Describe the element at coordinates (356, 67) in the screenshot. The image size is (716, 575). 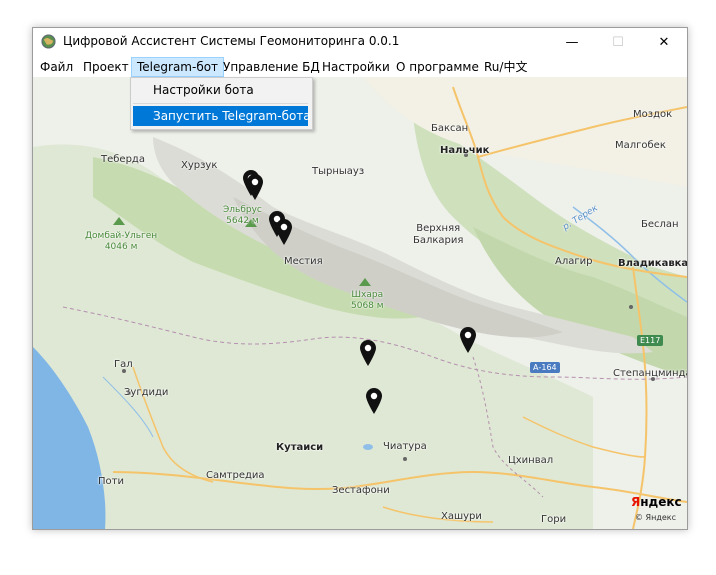
I see `menu-settings: Настройки` at that location.